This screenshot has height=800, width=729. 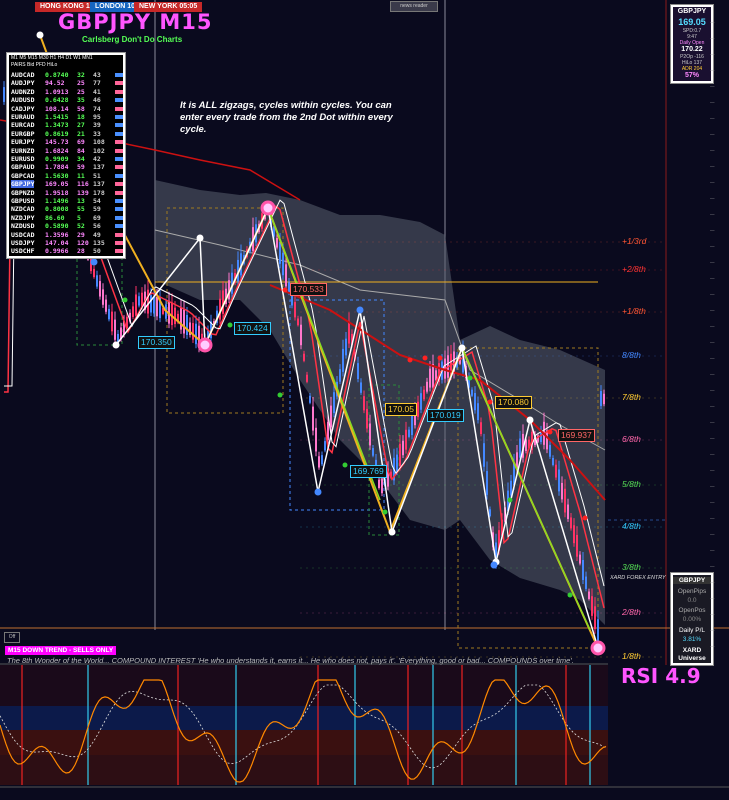 What do you see at coordinates (57, 75) in the screenshot?
I see `pair-bid: 0.8740` at bounding box center [57, 75].